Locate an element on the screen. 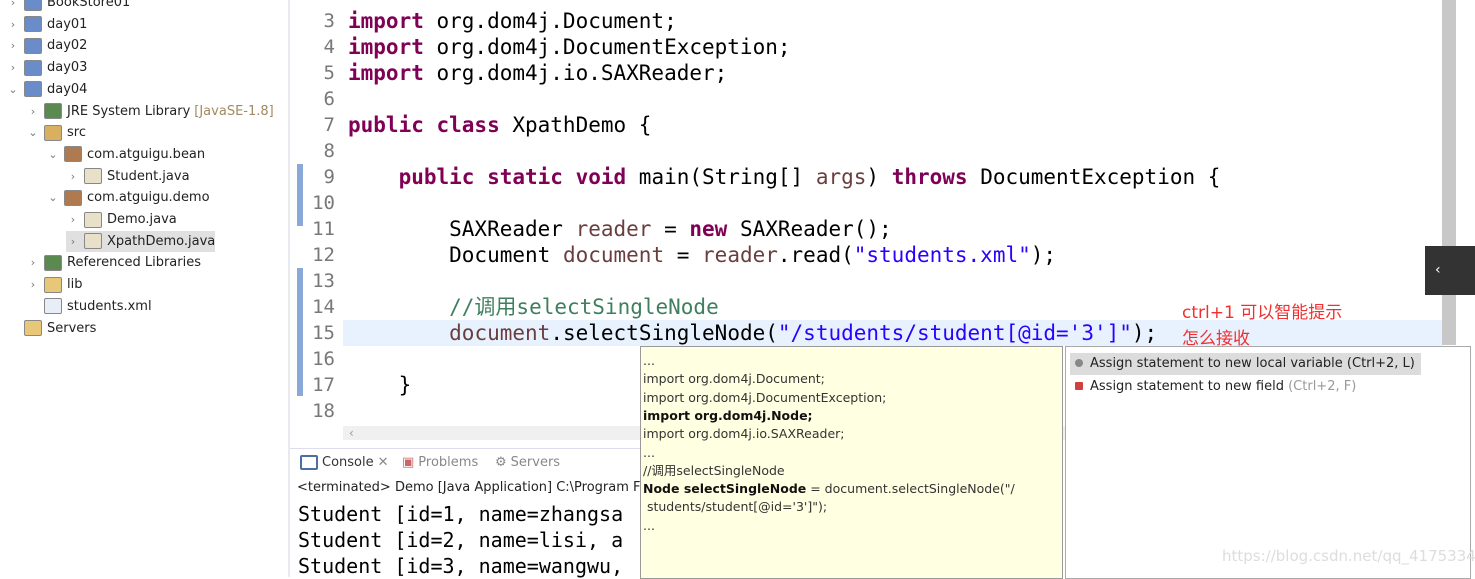 This screenshot has width=1475, height=579. code-line: import org.dom4j.DocumentException; is located at coordinates (569, 47).